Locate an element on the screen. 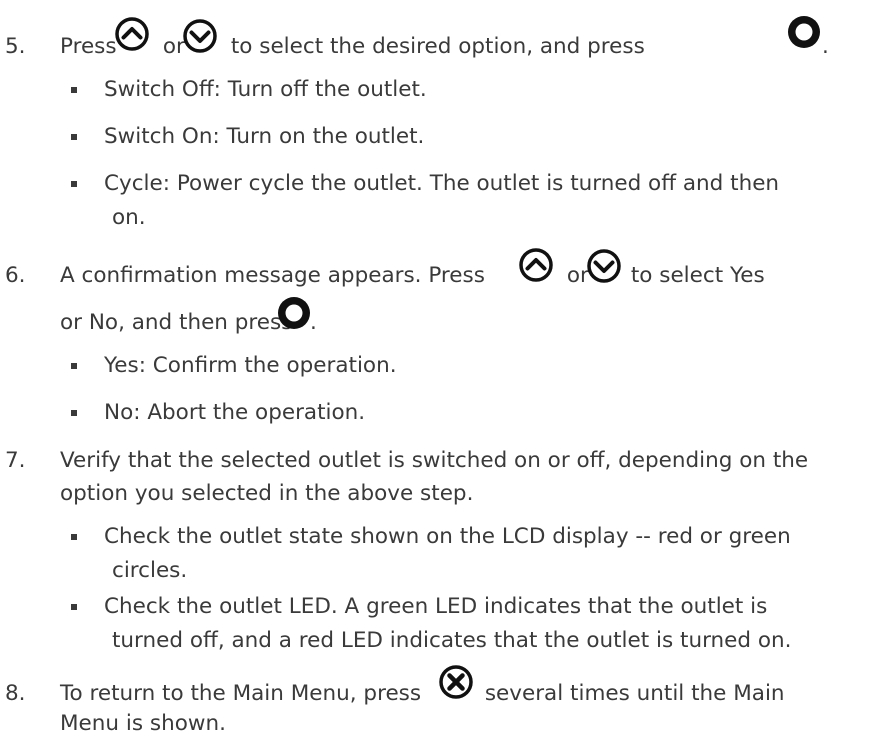 Image resolution: width=874 pixels, height=736 pixels. option-text: Yes: Confirm the operation. is located at coordinates (250, 365).